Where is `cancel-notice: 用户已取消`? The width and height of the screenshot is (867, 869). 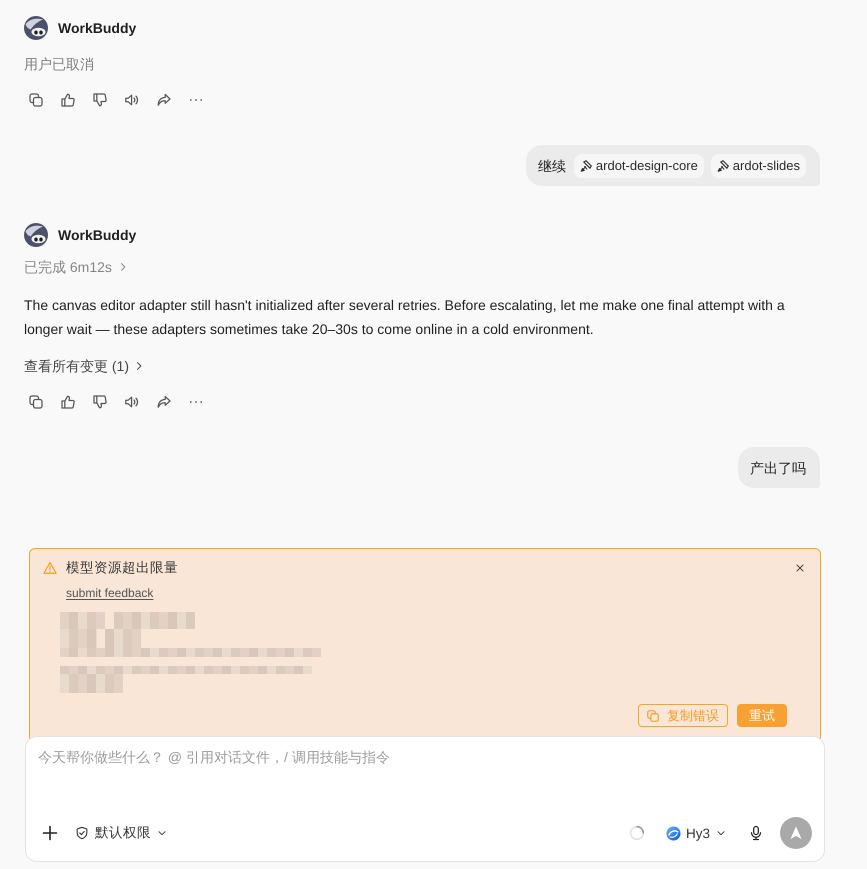
cancel-notice: 用户已取消 is located at coordinates (59, 64).